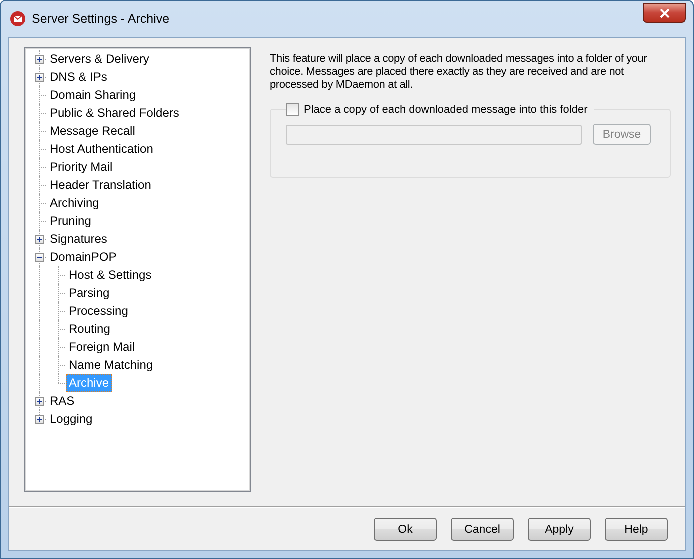  What do you see at coordinates (93, 95) in the screenshot?
I see `tree-item: Domain Sharing` at bounding box center [93, 95].